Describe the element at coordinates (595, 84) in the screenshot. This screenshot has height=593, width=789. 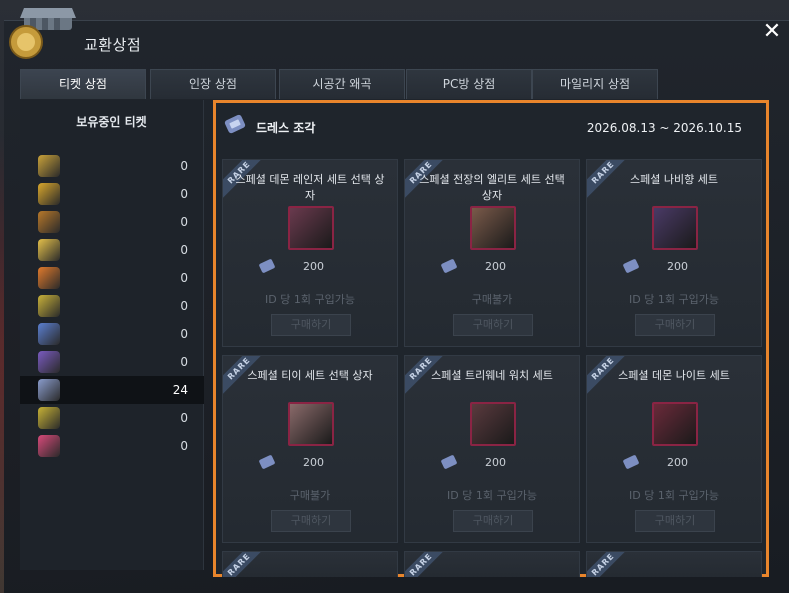
I see `tab-mileage-shop: 마일리지 상점` at that location.